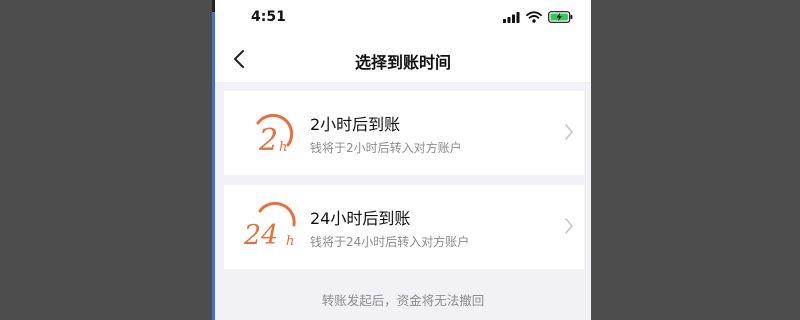 Image resolution: width=800 pixels, height=320 pixels. I want to click on status-icons, so click(538, 17).